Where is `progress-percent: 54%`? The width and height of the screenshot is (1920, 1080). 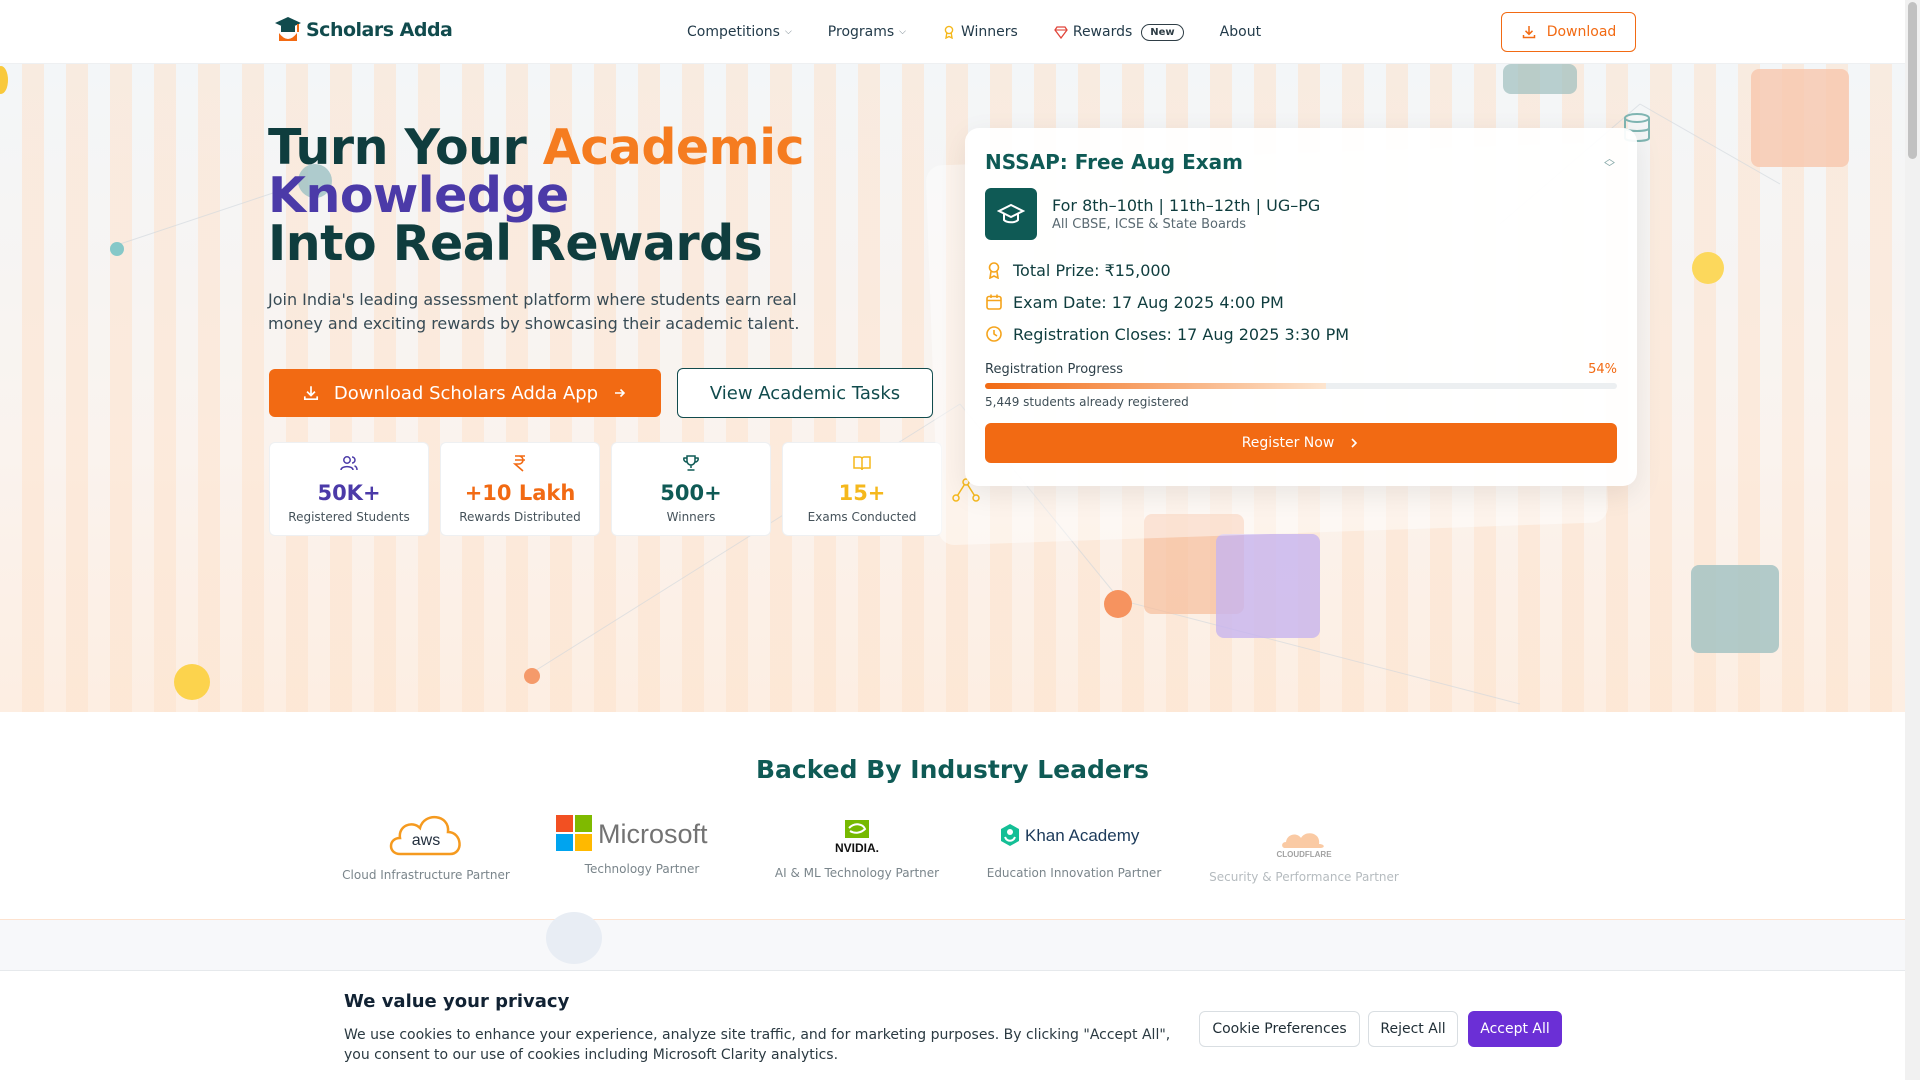
progress-percent: 54% is located at coordinates (1602, 369).